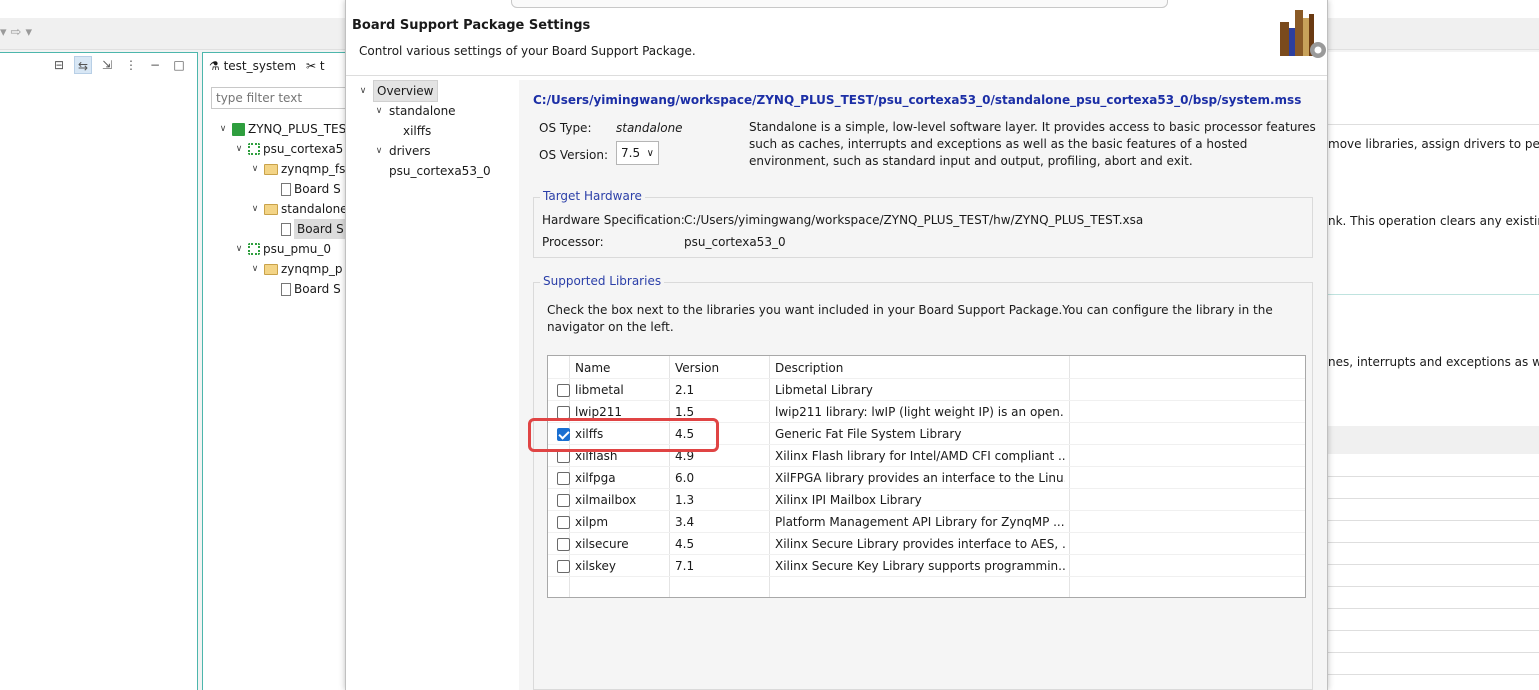 The height and width of the screenshot is (690, 1539). Describe the element at coordinates (848, 500) in the screenshot. I see `library-description-cell: Xilinx IPI Mailbox Library` at that location.